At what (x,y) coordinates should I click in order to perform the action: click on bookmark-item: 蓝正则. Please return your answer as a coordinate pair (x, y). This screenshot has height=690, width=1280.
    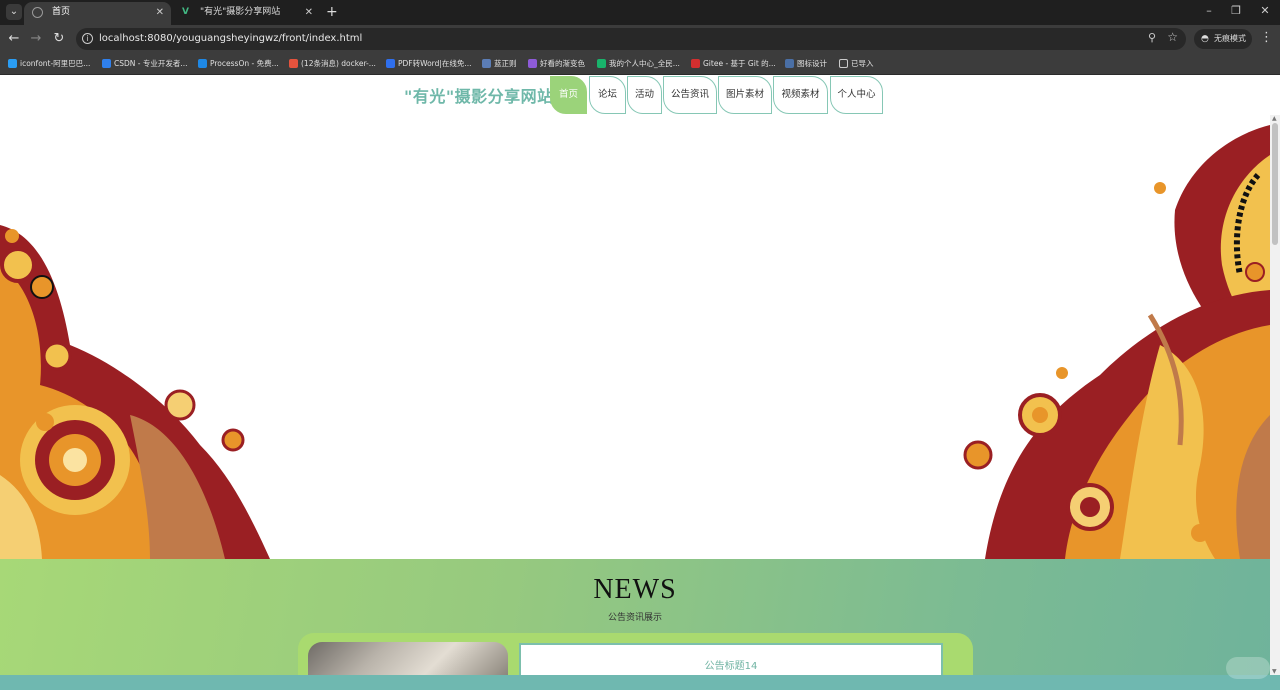
    Looking at the image, I should click on (499, 64).